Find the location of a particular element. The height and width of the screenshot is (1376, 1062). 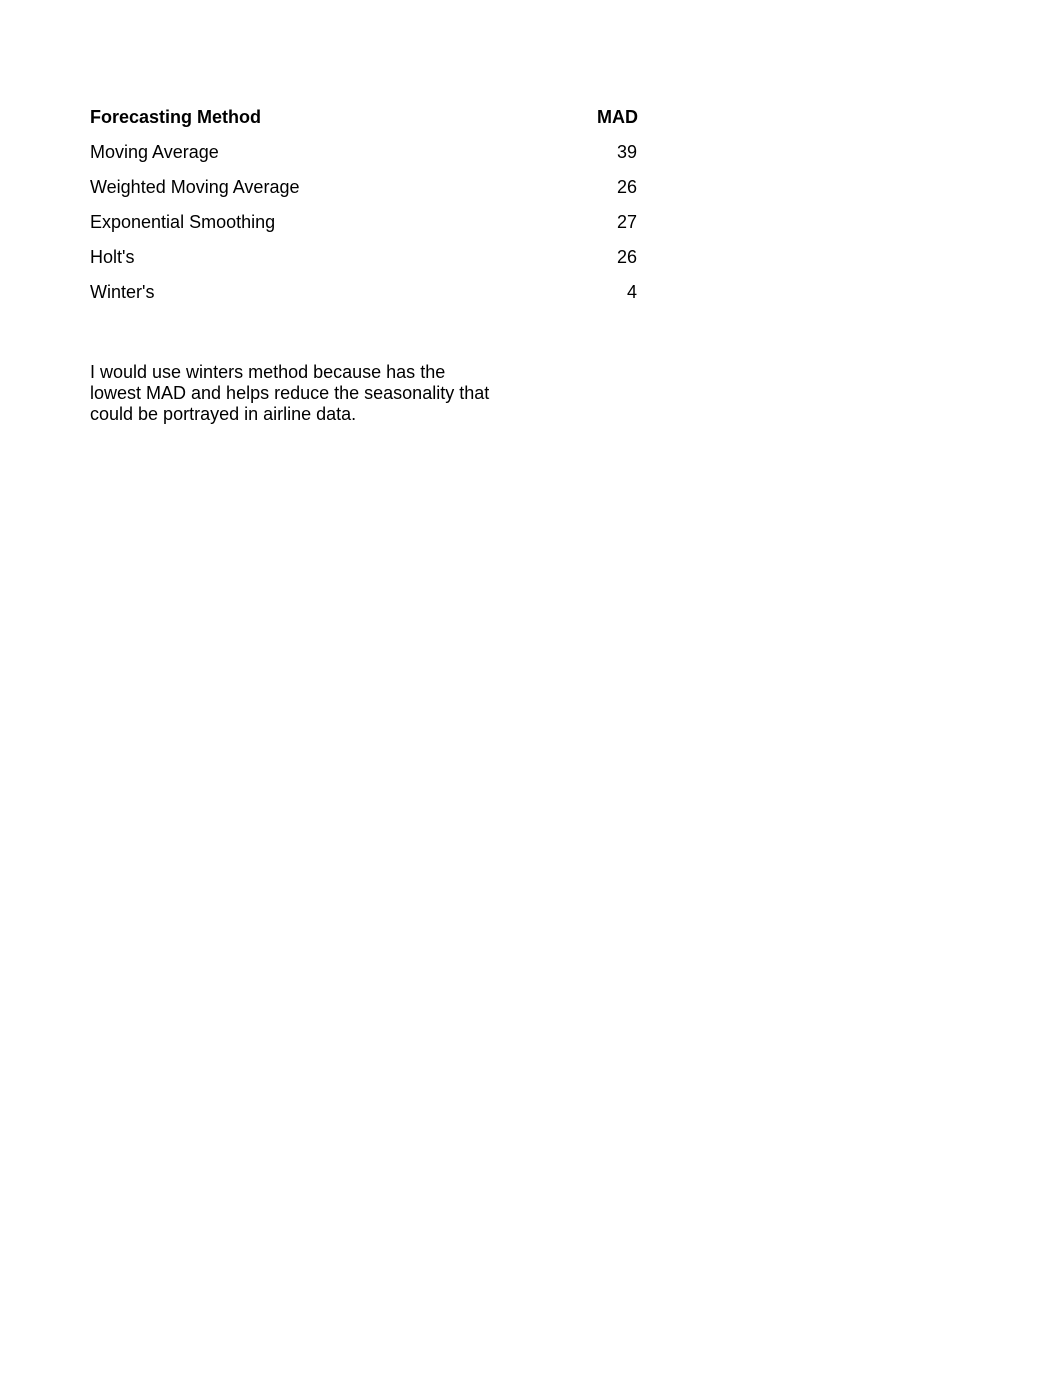

table-row: Moving Average 39 is located at coordinates (364, 152).